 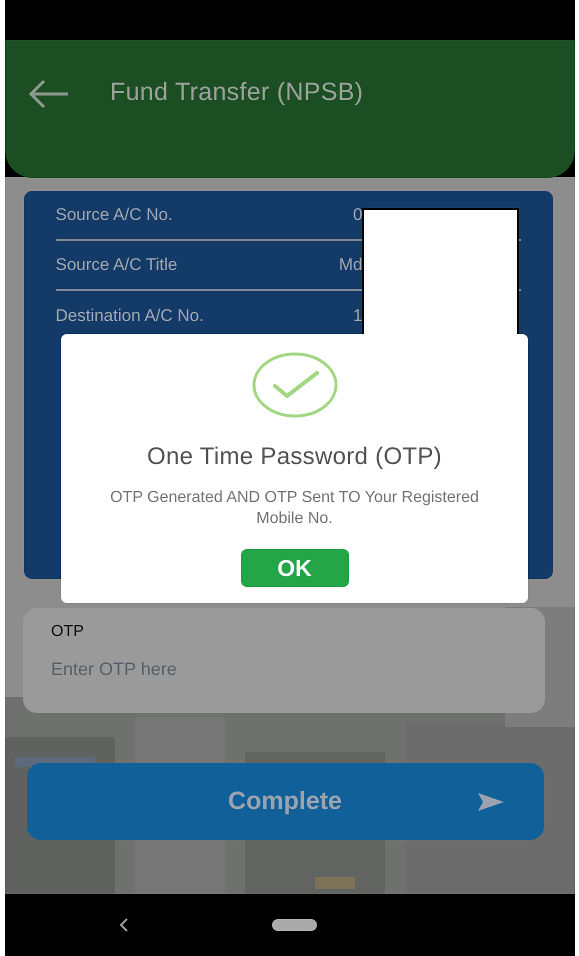 I want to click on detail-value: Md, so click(x=350, y=265).